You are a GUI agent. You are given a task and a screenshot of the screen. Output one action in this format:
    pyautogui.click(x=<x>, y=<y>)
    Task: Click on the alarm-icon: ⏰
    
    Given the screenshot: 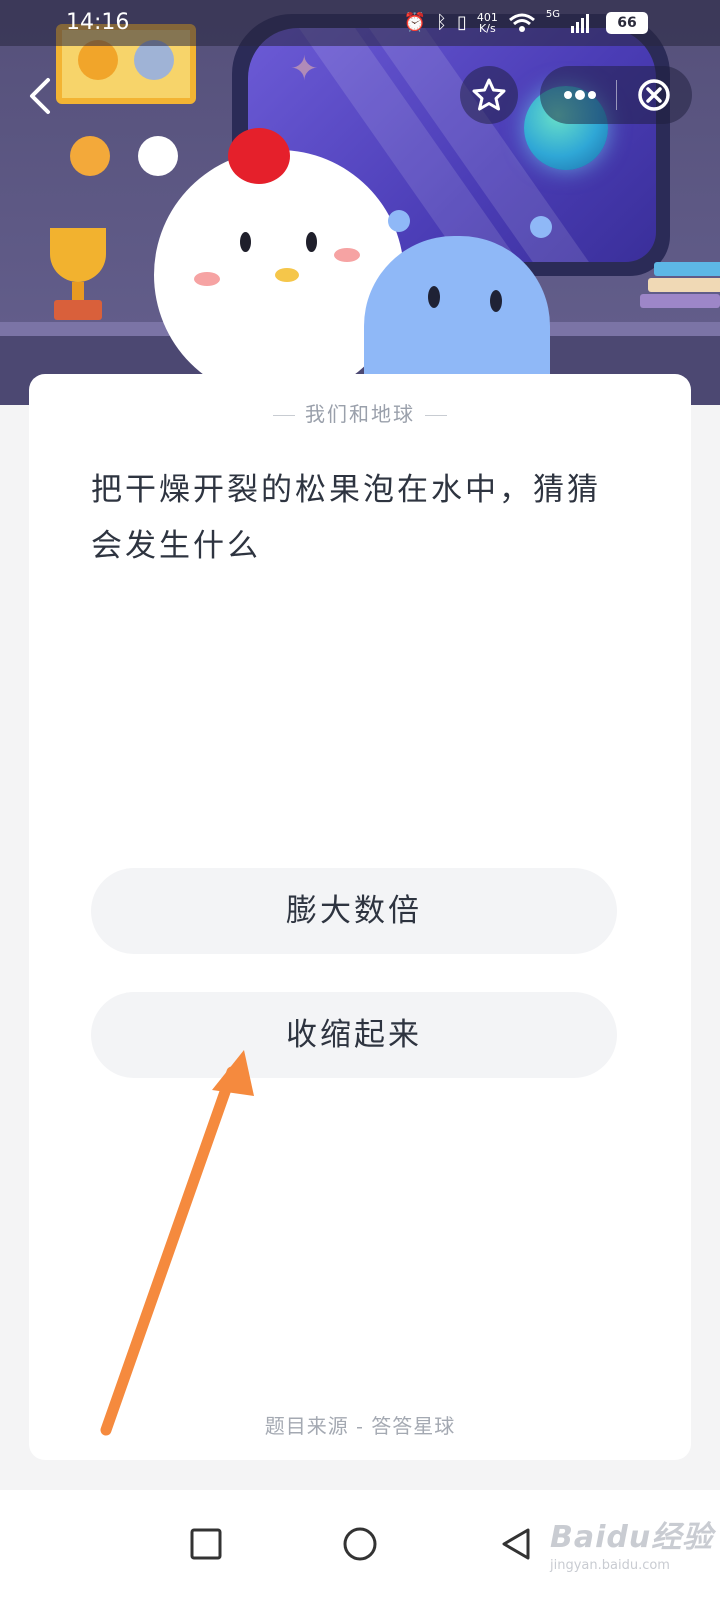 What is the action you would take?
    pyautogui.click(x=415, y=22)
    